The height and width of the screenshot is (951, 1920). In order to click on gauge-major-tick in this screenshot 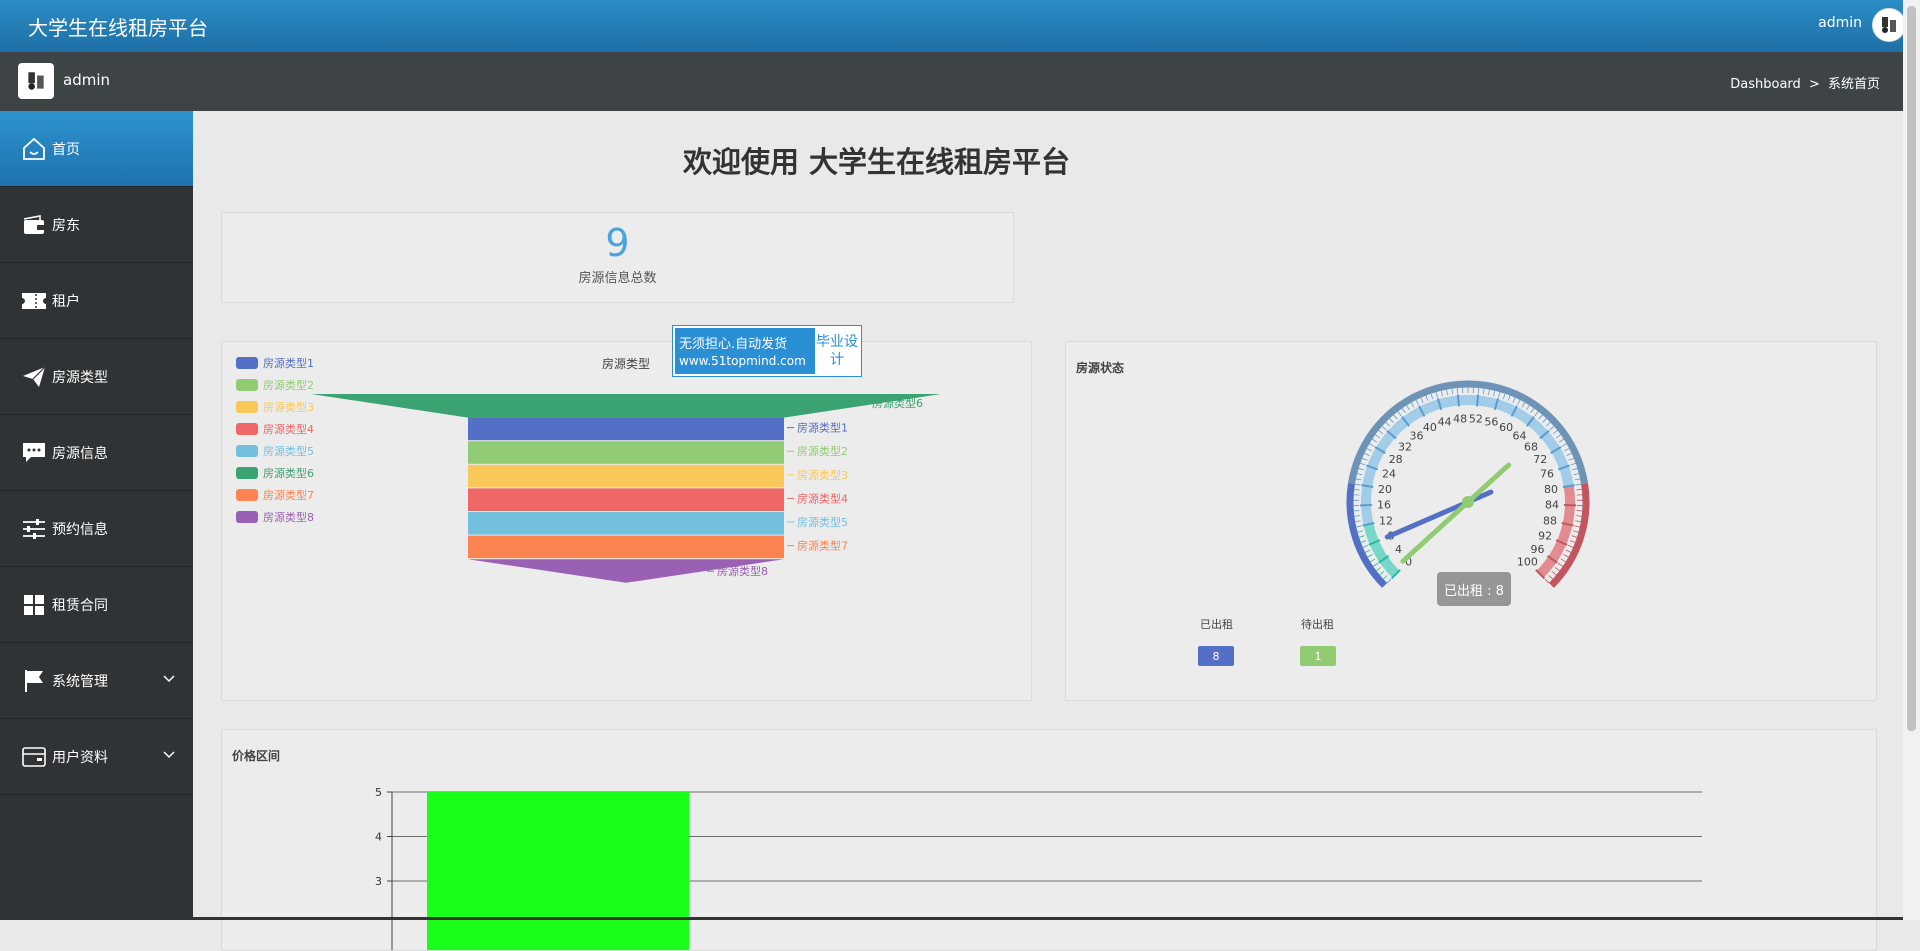, I will do `click(1458, 400)`.